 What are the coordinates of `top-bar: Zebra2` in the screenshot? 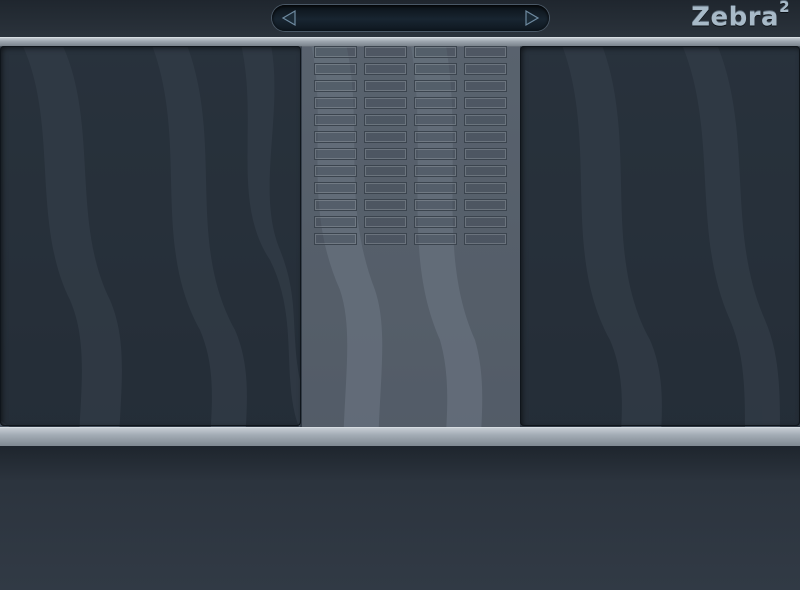 It's located at (400, 19).